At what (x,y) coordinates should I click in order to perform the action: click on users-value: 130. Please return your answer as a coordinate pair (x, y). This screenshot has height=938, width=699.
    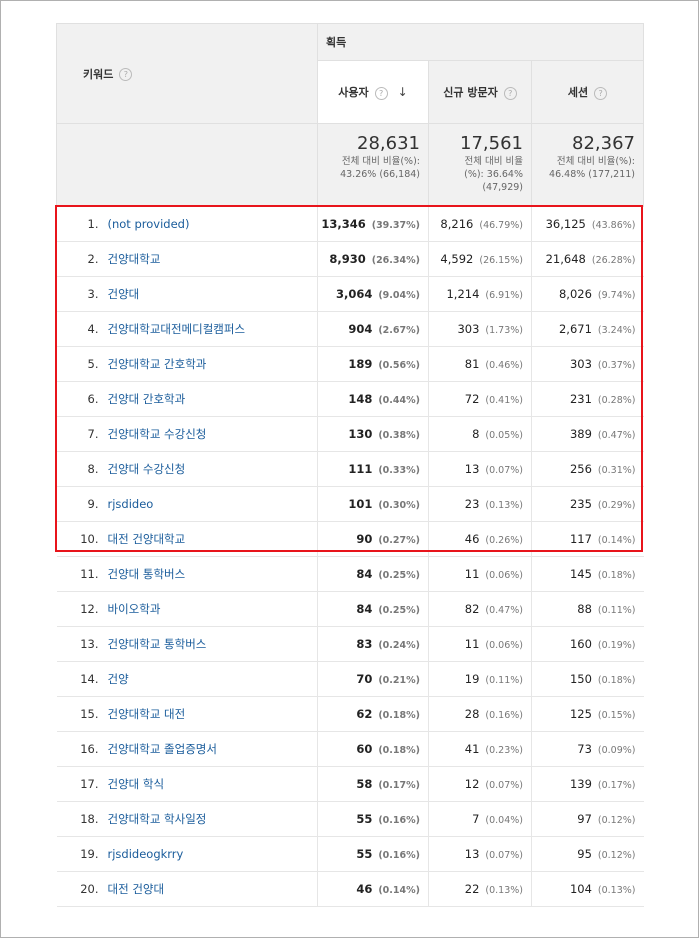
    Looking at the image, I should click on (360, 434).